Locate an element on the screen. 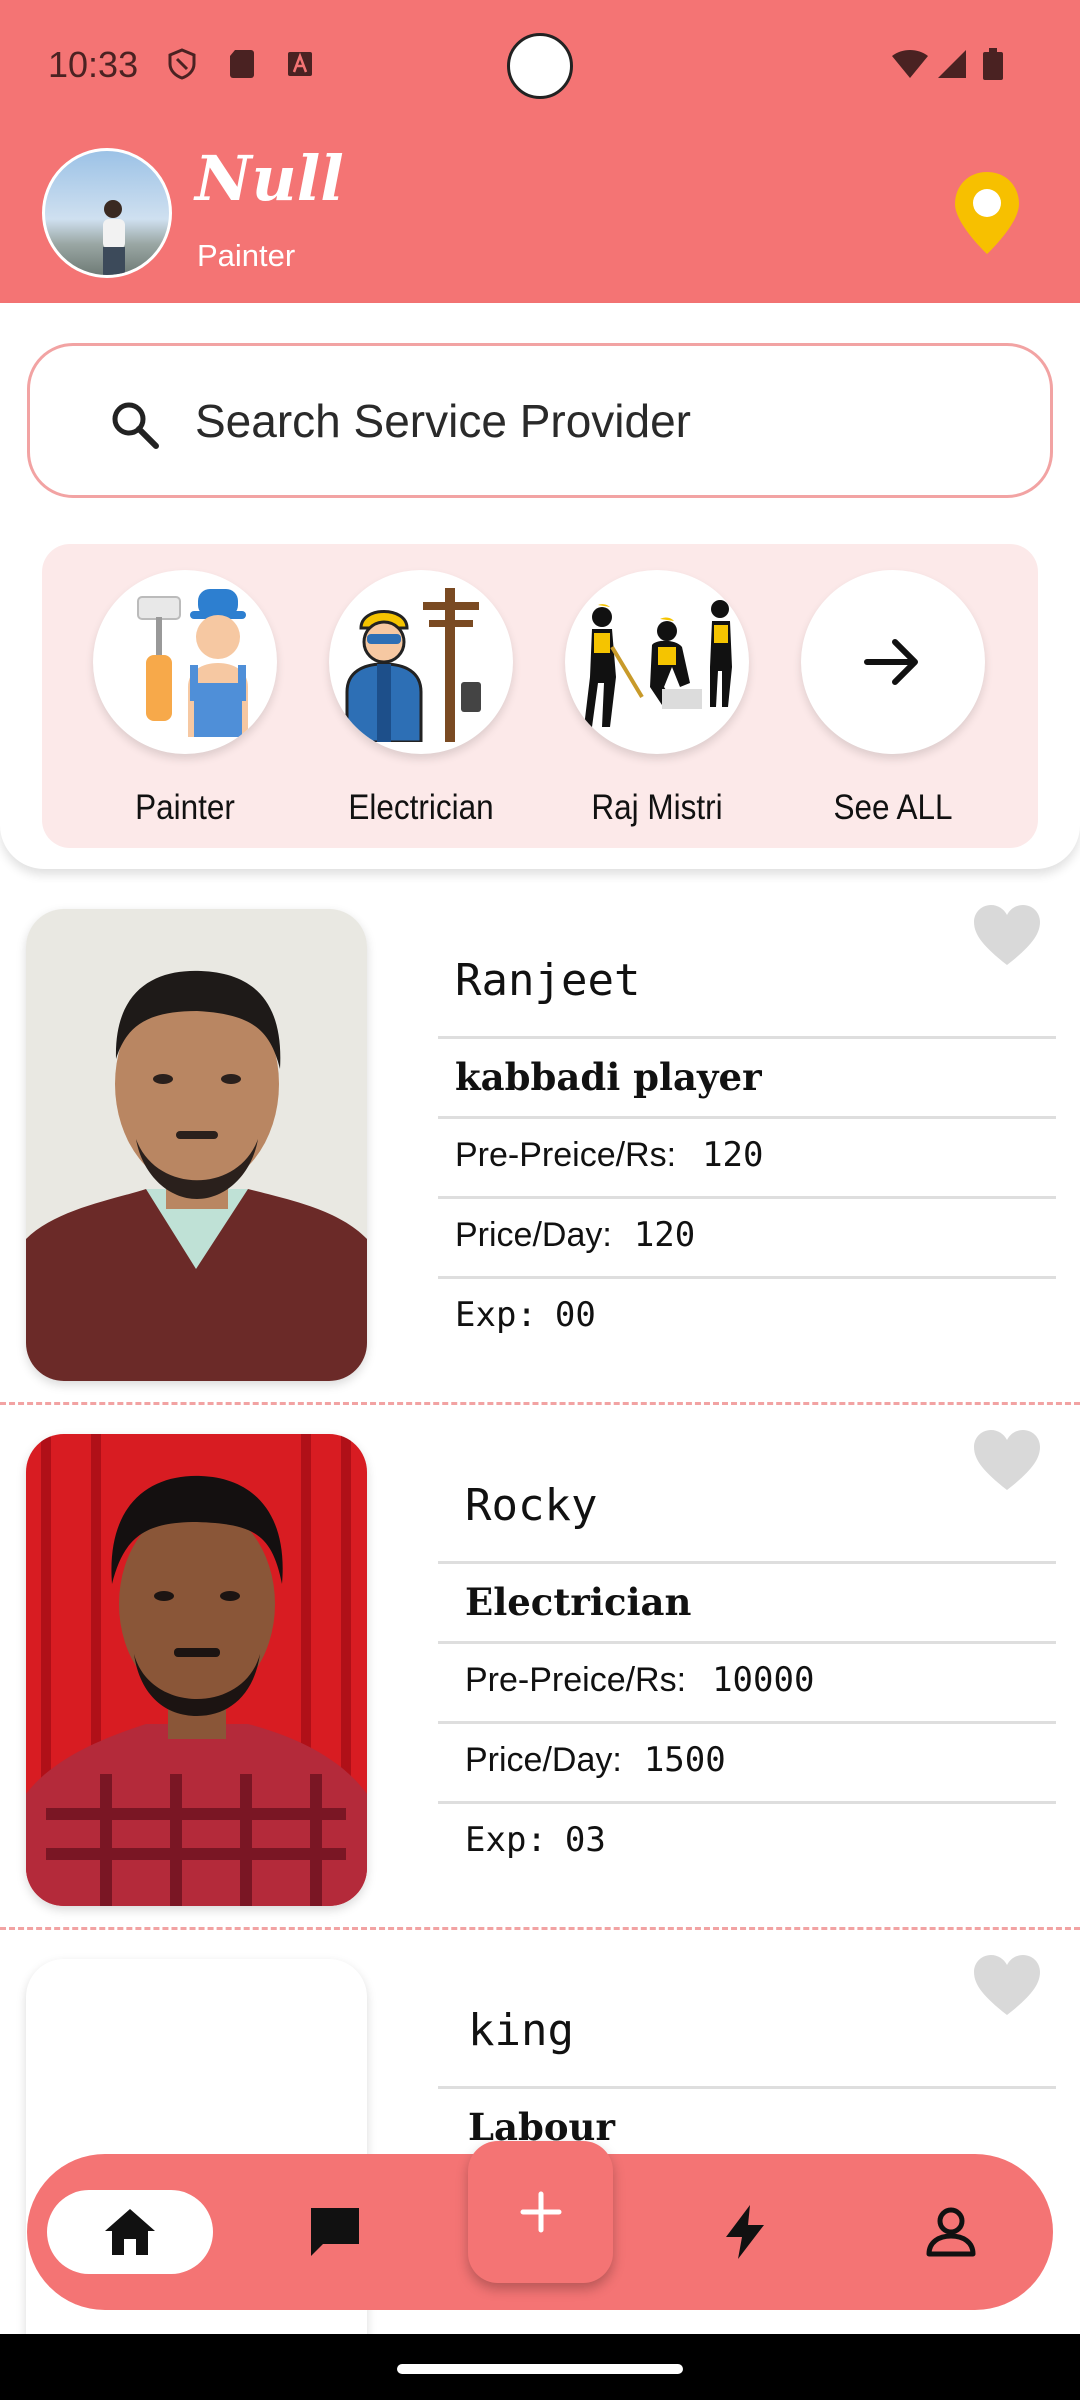 The height and width of the screenshot is (2400, 1080). home-indicator is located at coordinates (540, 2369).